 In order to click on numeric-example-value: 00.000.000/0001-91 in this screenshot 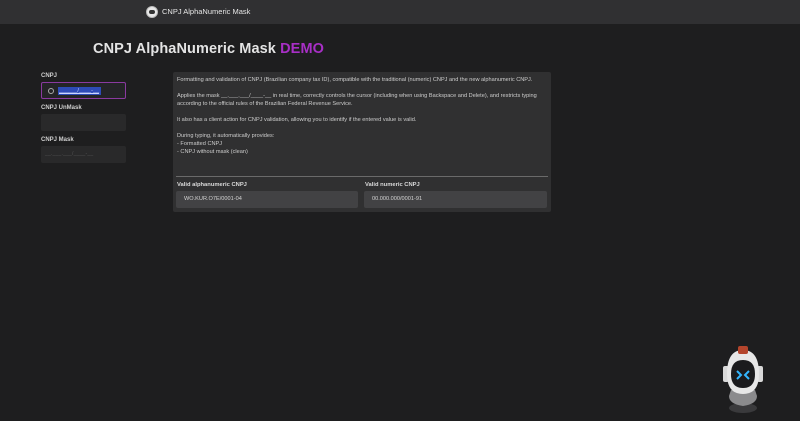, I will do `click(455, 199)`.